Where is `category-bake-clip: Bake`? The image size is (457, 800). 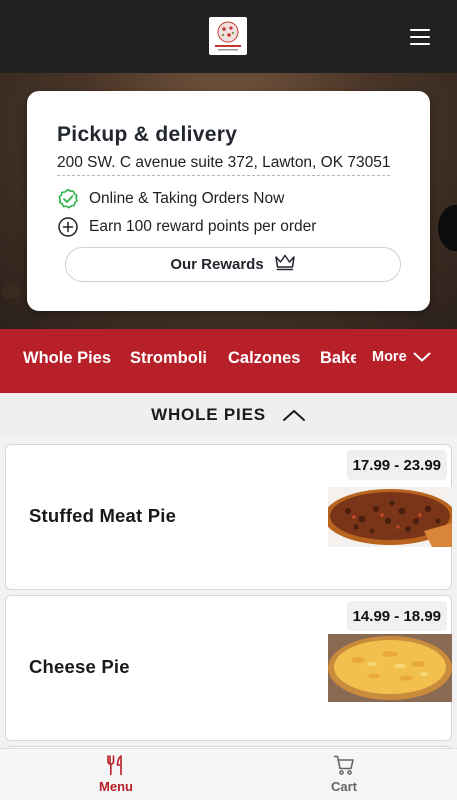 category-bake-clip: Bake is located at coordinates (338, 361).